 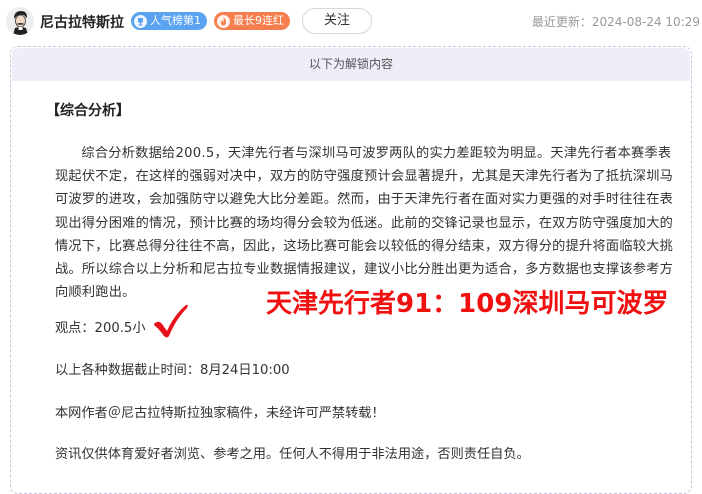 What do you see at coordinates (615, 22) in the screenshot?
I see `last-updated: 最近更新：2024-08-24 10:29` at bounding box center [615, 22].